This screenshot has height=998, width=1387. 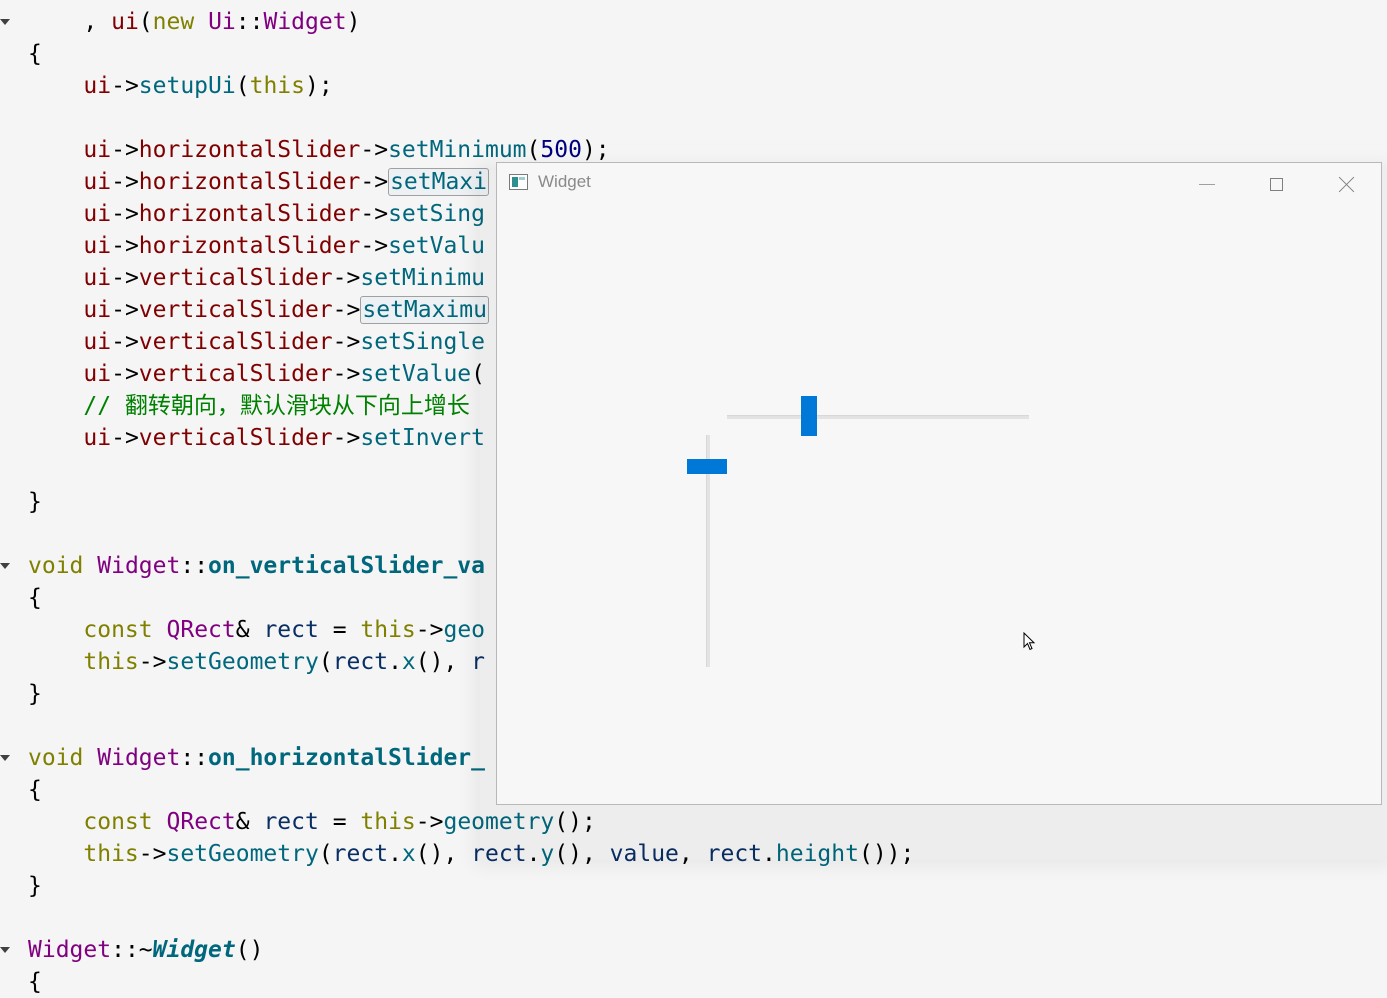 I want to click on code-token: on_horizontalSlider_, so click(x=346, y=758).